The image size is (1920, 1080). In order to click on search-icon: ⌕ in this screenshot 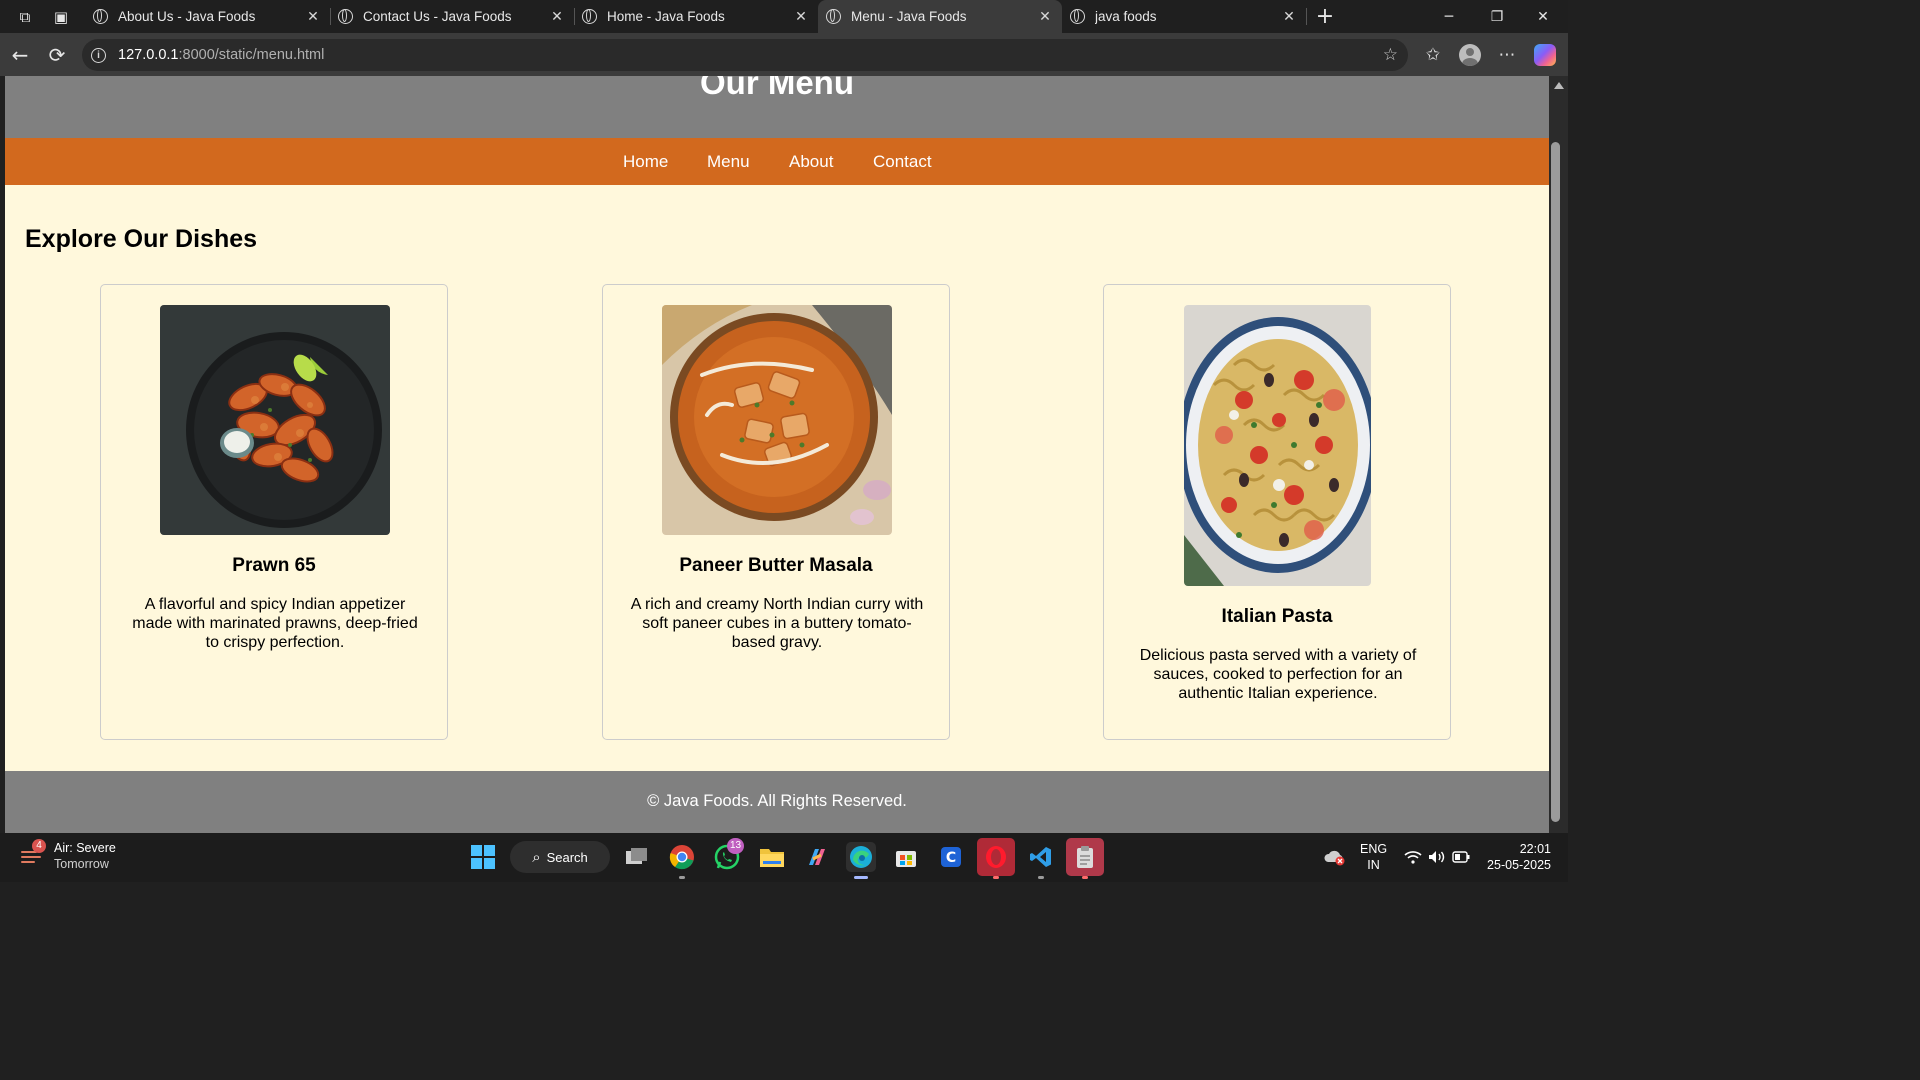, I will do `click(536, 857)`.